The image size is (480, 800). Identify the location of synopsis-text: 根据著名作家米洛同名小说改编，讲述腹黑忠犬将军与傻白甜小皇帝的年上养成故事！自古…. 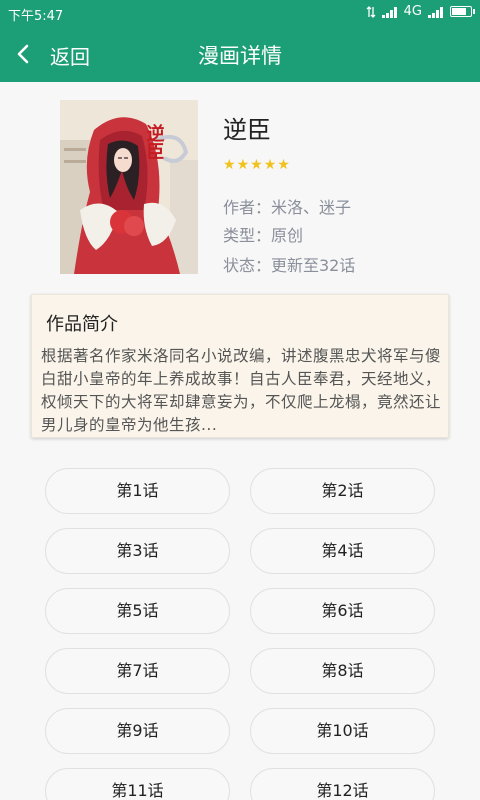
(241, 390).